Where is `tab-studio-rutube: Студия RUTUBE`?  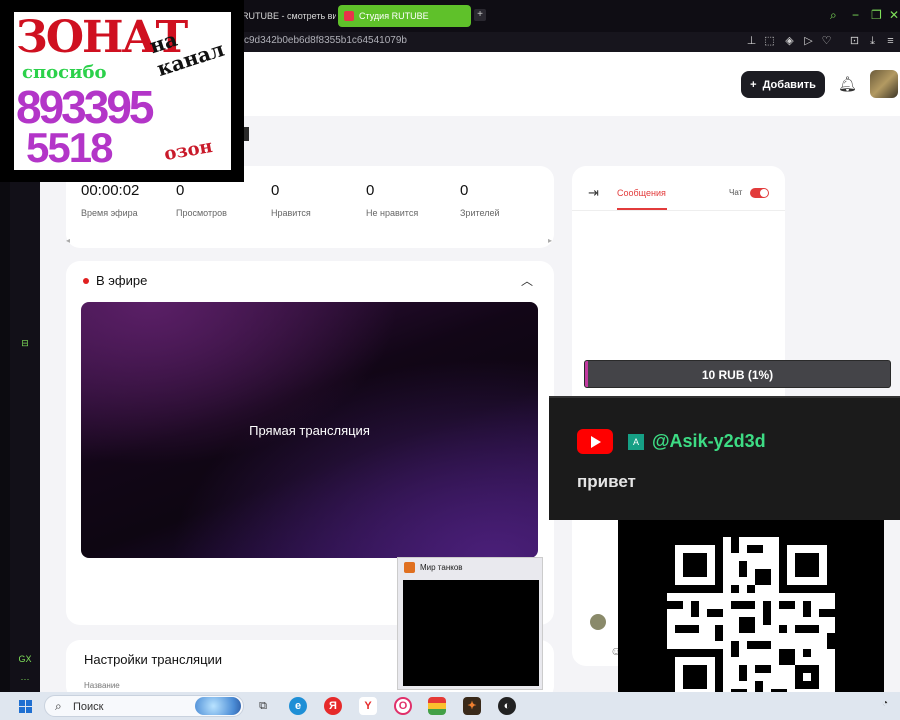 tab-studio-rutube: Студия RUTUBE is located at coordinates (404, 16).